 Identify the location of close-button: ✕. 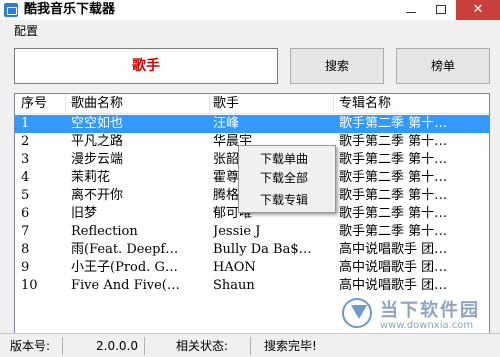
(478, 10).